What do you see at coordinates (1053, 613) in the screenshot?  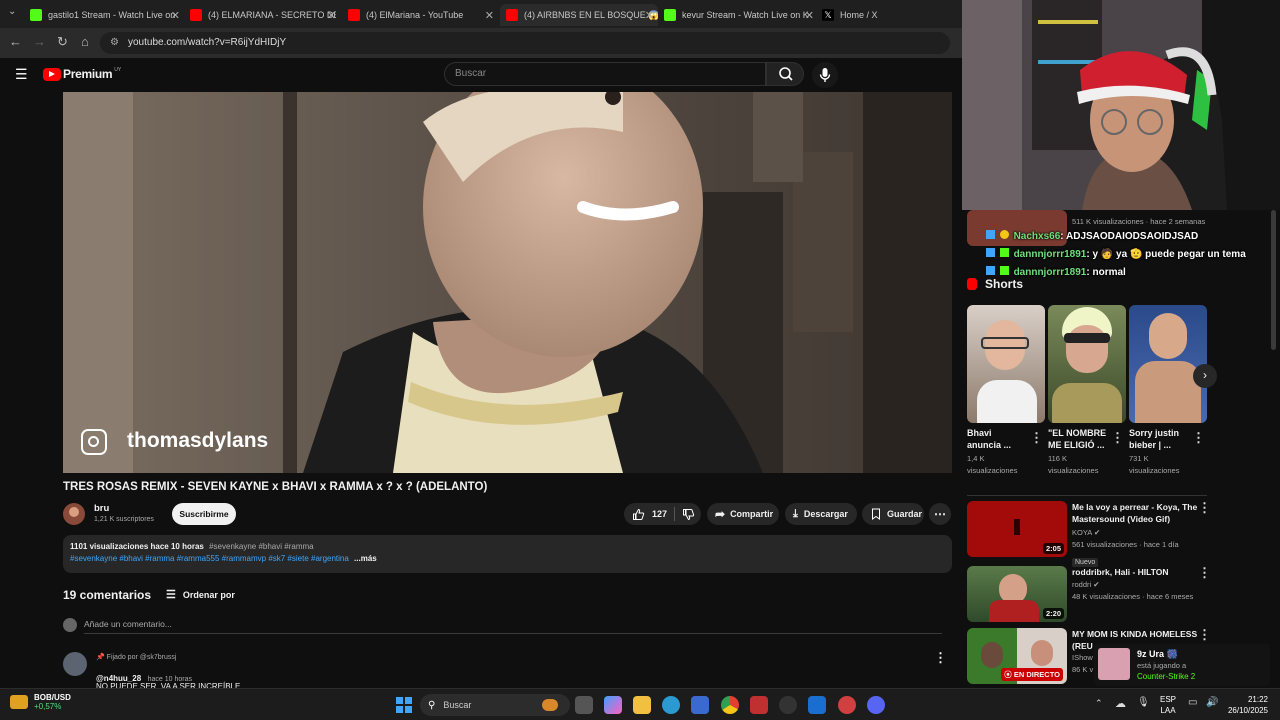 I see `video-duration: 2:20` at bounding box center [1053, 613].